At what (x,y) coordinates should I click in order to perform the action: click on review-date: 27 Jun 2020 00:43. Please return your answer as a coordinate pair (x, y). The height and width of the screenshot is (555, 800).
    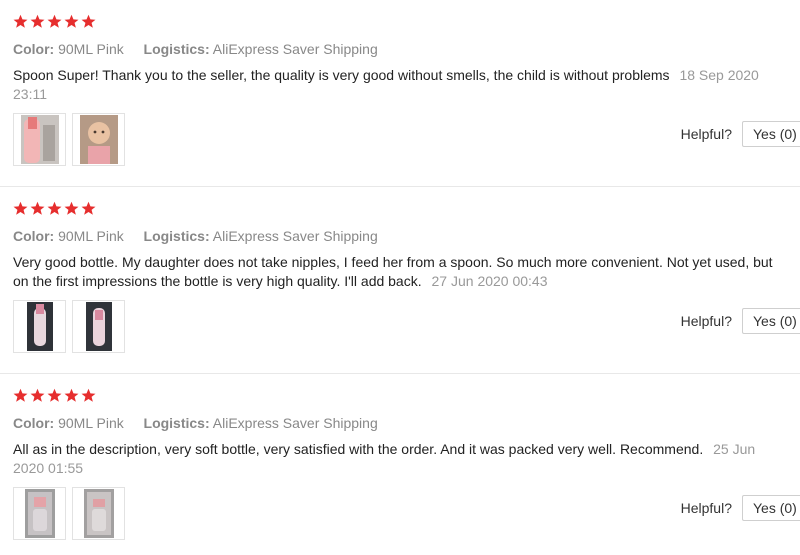
    Looking at the image, I should click on (489, 281).